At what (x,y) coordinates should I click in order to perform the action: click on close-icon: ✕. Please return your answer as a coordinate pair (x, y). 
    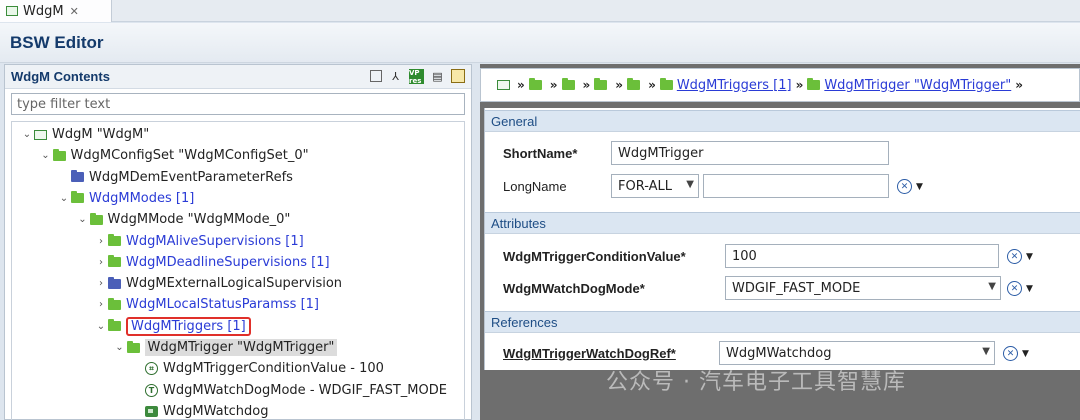
    Looking at the image, I should click on (74, 11).